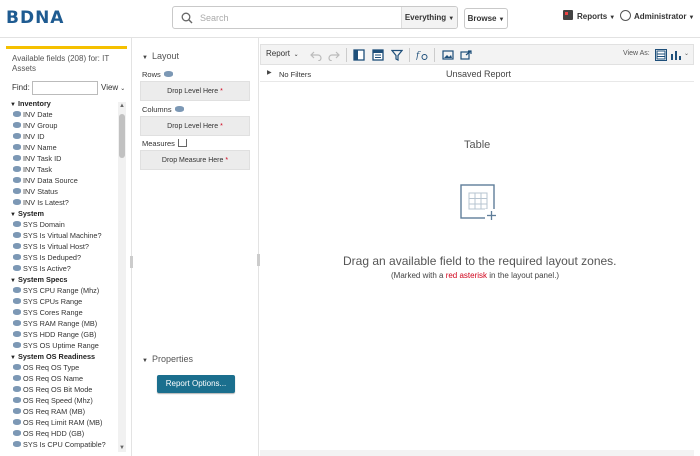  Describe the element at coordinates (34, 136) in the screenshot. I see `field-label: INV ID` at that location.